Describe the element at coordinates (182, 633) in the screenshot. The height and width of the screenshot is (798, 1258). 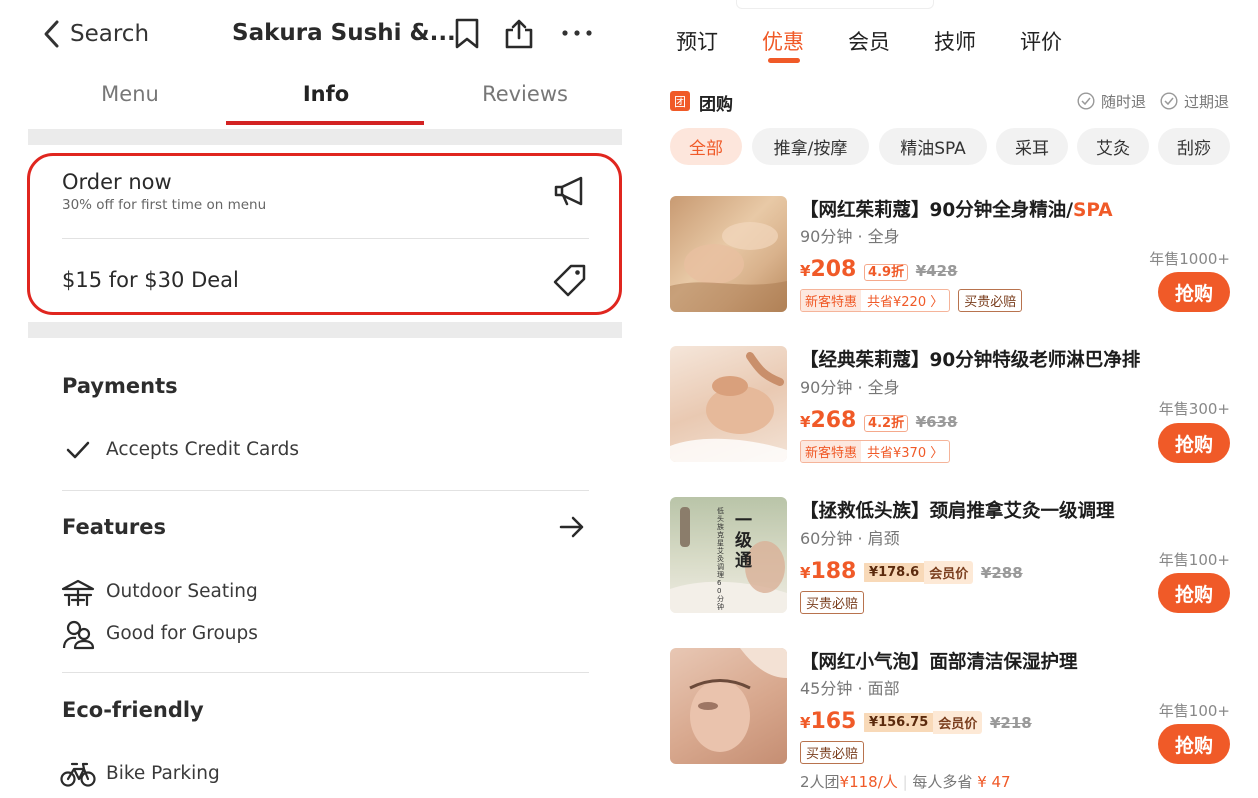
I see `feature-item-good-for-groups: Good for Groups` at that location.